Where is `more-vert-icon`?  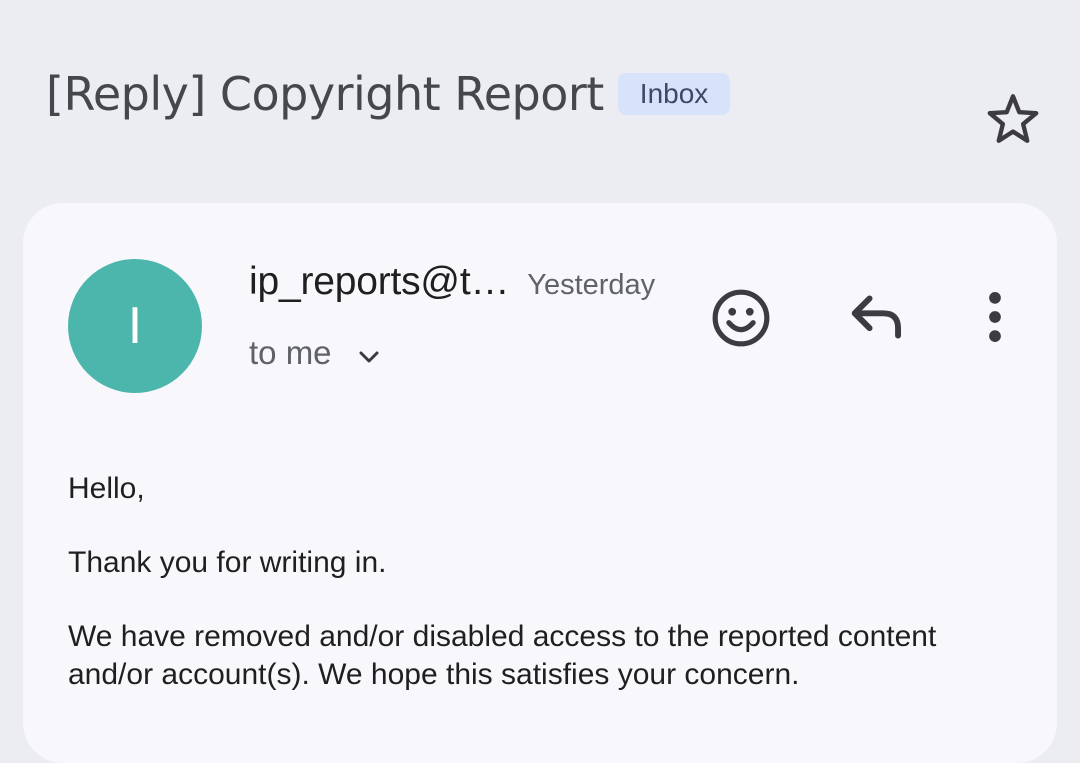 more-vert-icon is located at coordinates (995, 317).